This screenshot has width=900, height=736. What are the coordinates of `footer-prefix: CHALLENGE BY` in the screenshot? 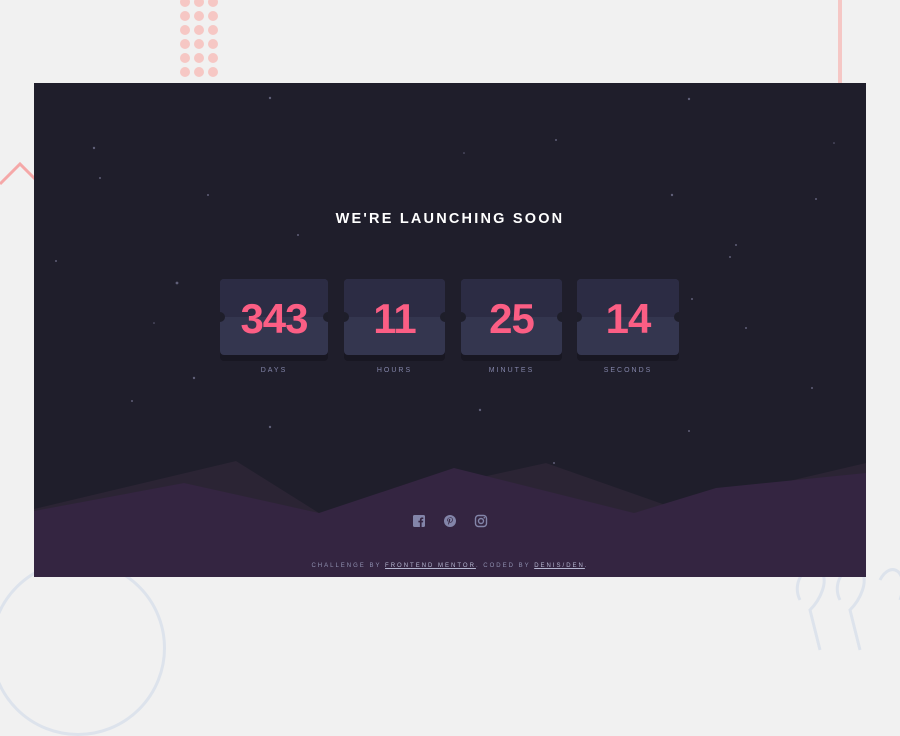 It's located at (346, 566).